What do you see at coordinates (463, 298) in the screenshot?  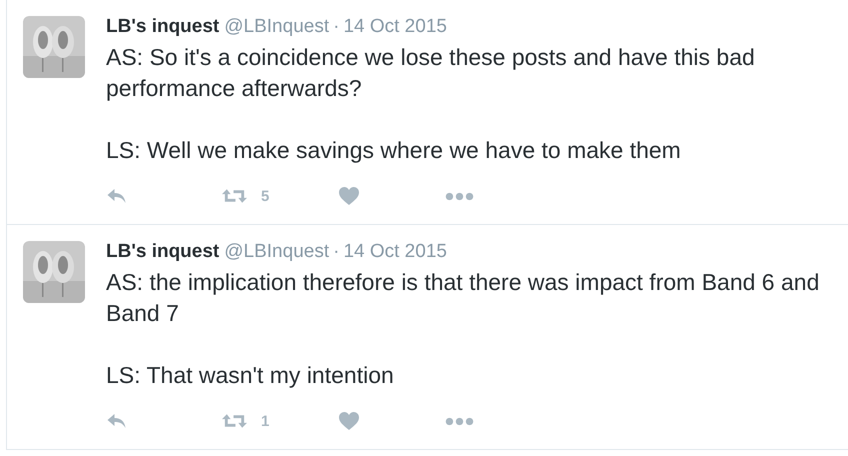 I see `tweet-text: AS: the implication therefore is that there was impact from Band 6 and Band 7` at bounding box center [463, 298].